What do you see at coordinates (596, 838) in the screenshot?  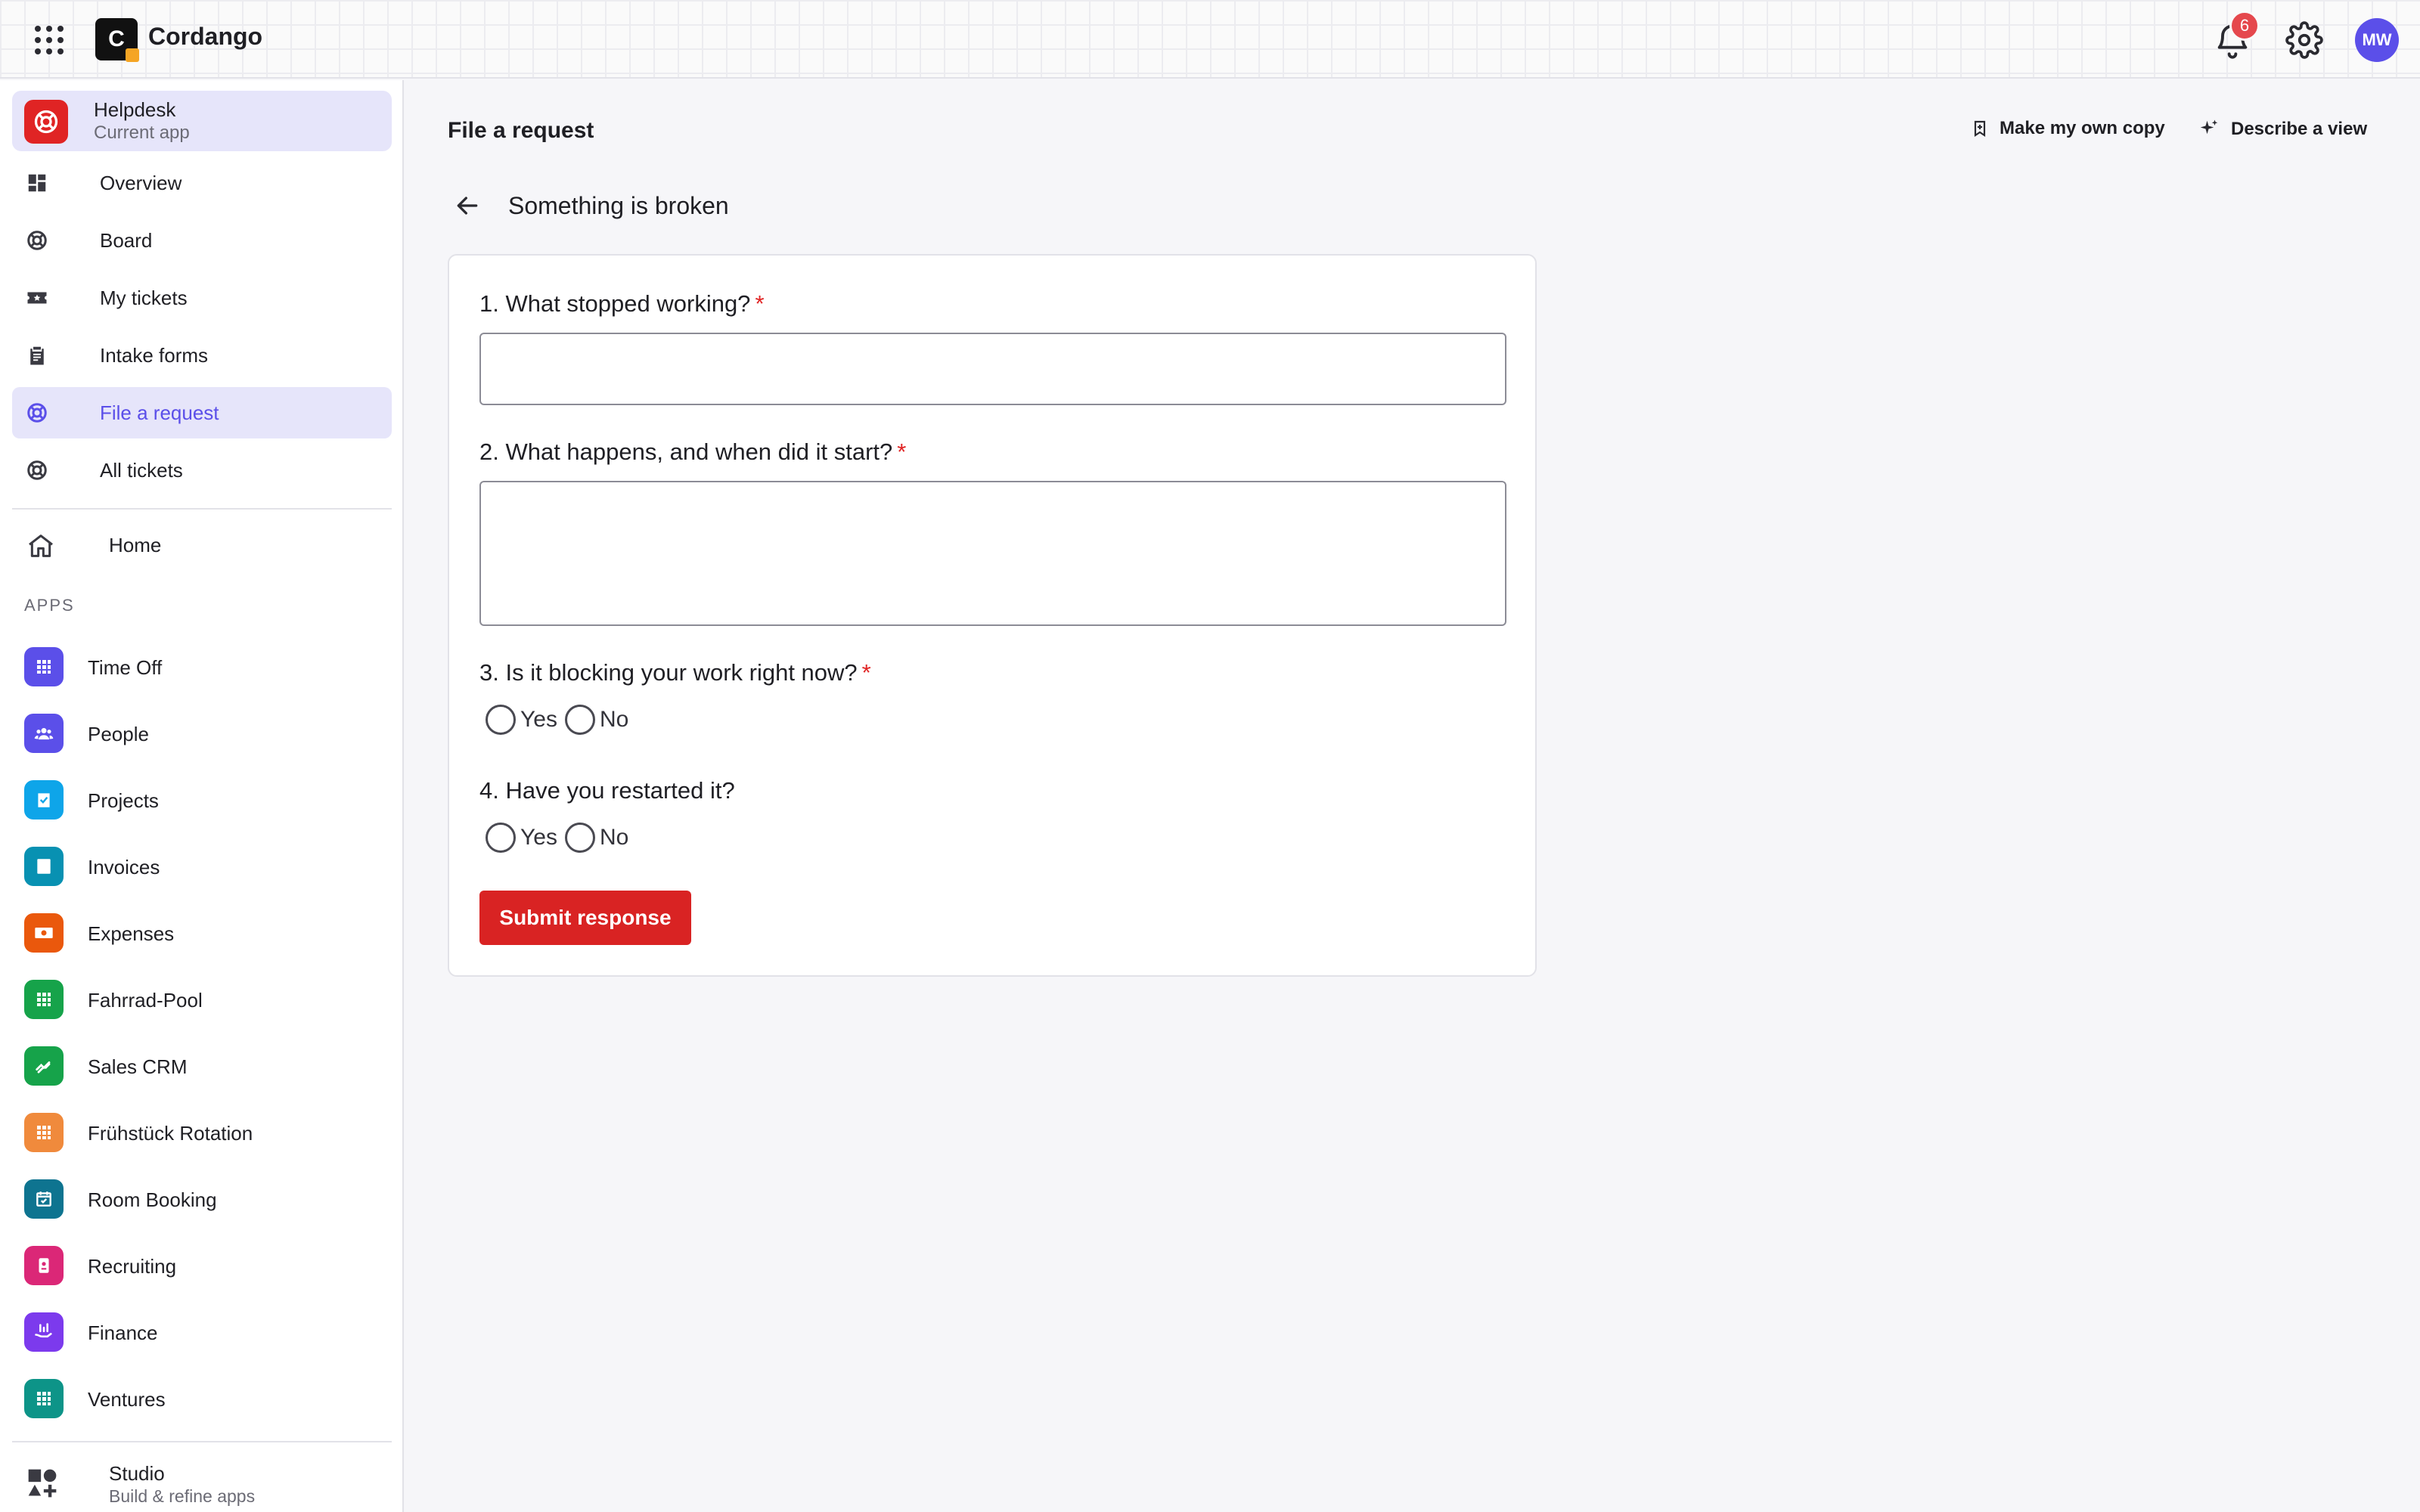 I see `question-4-option-no: No` at bounding box center [596, 838].